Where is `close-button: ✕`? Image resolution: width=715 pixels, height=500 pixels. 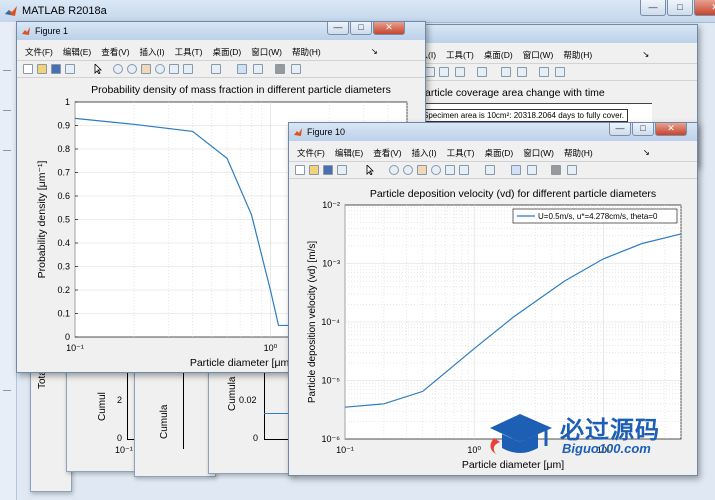 close-button: ✕ is located at coordinates (704, 8).